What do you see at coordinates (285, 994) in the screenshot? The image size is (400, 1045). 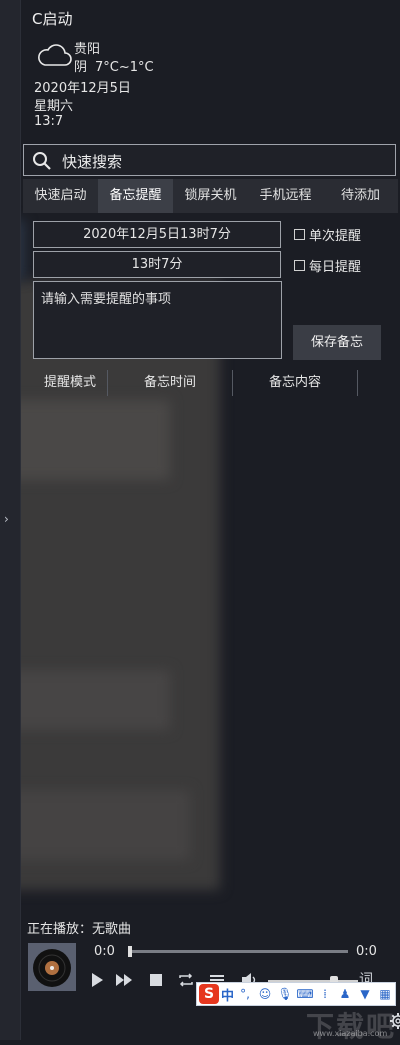 I see `microphone-icon: 🎙` at bounding box center [285, 994].